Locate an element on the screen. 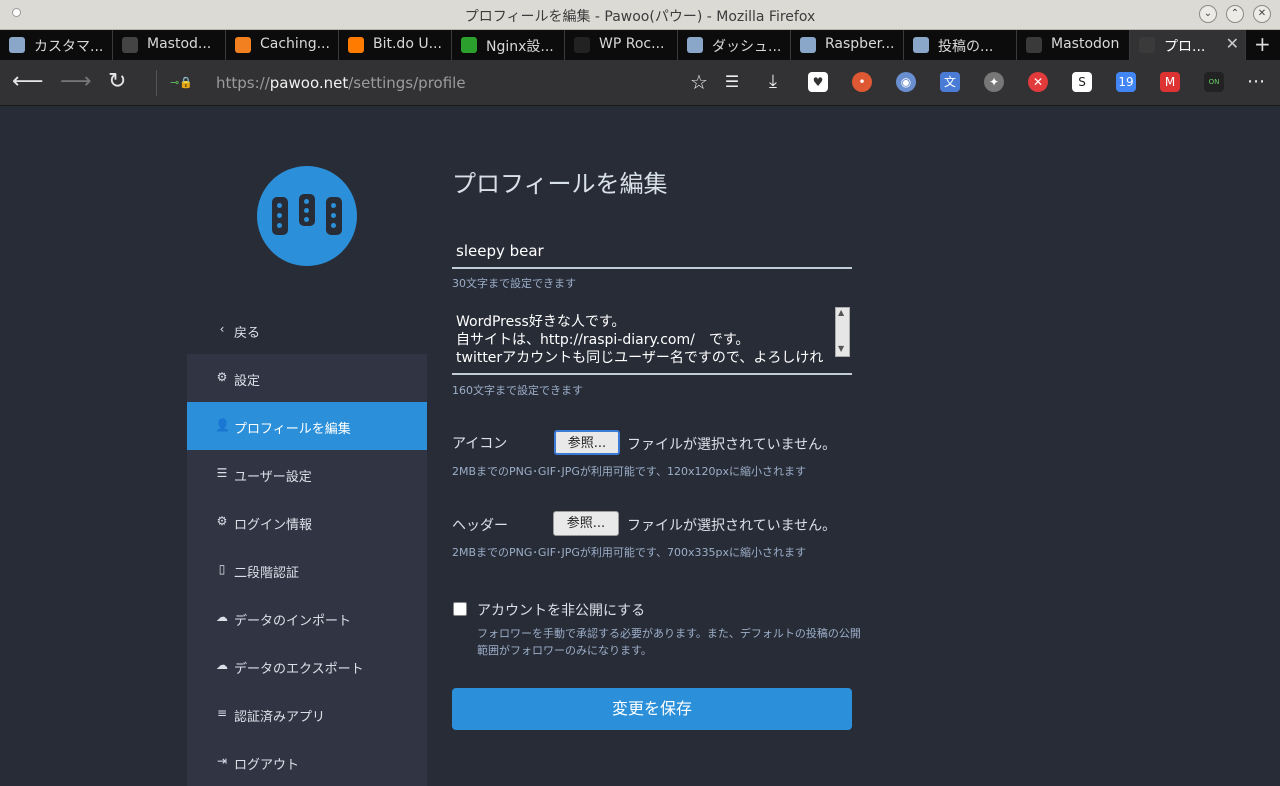  maximize-icon: ⌃ is located at coordinates (1235, 14).